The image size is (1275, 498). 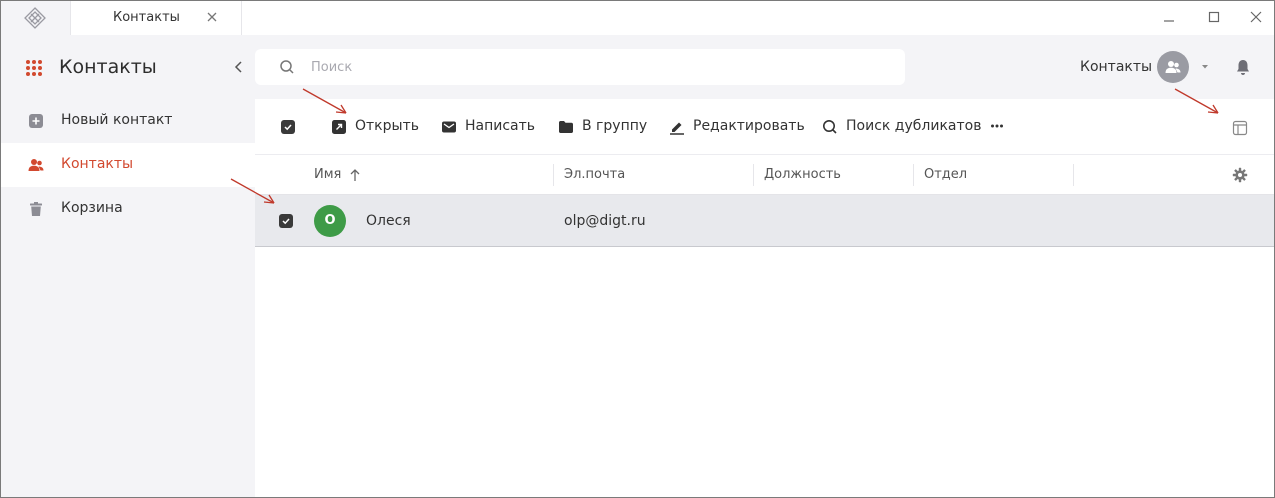 What do you see at coordinates (677, 128) in the screenshot?
I see `pencil-icon` at bounding box center [677, 128].